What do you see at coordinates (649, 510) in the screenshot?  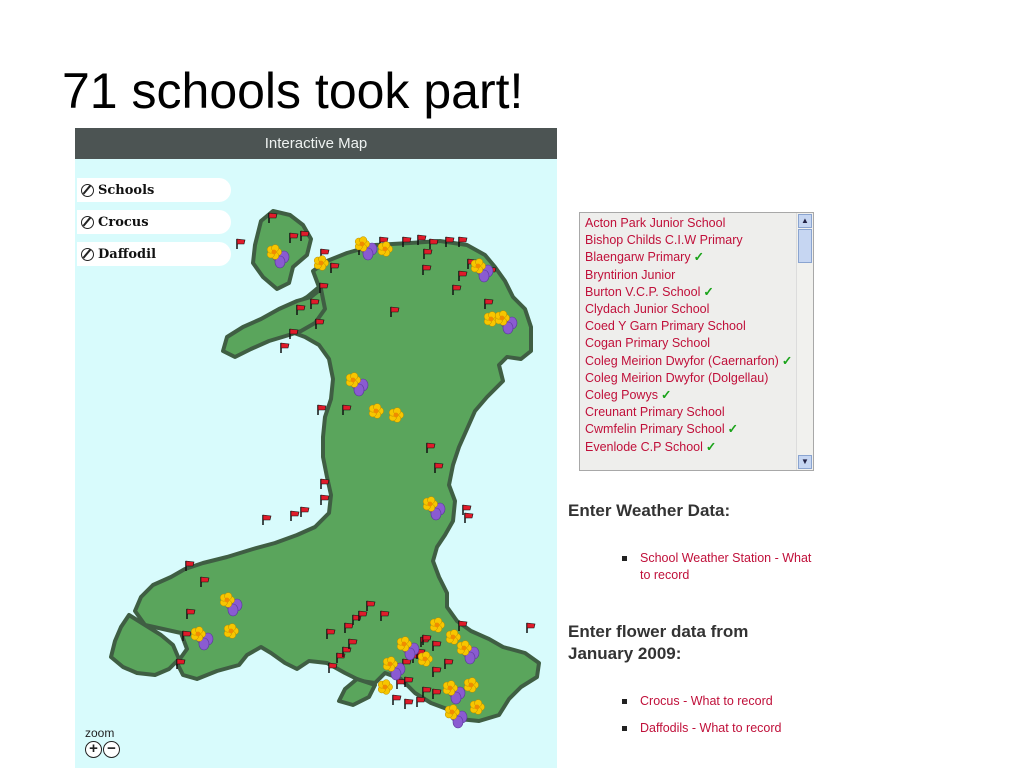 I see `weather-heading: Enter Weather Data:` at bounding box center [649, 510].